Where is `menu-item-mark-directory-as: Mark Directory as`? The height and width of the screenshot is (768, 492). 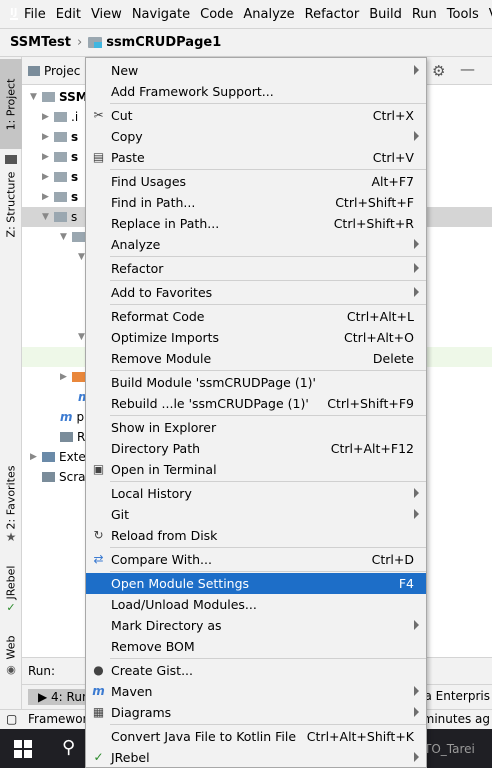
menu-item-mark-directory-as: Mark Directory as is located at coordinates (256, 625).